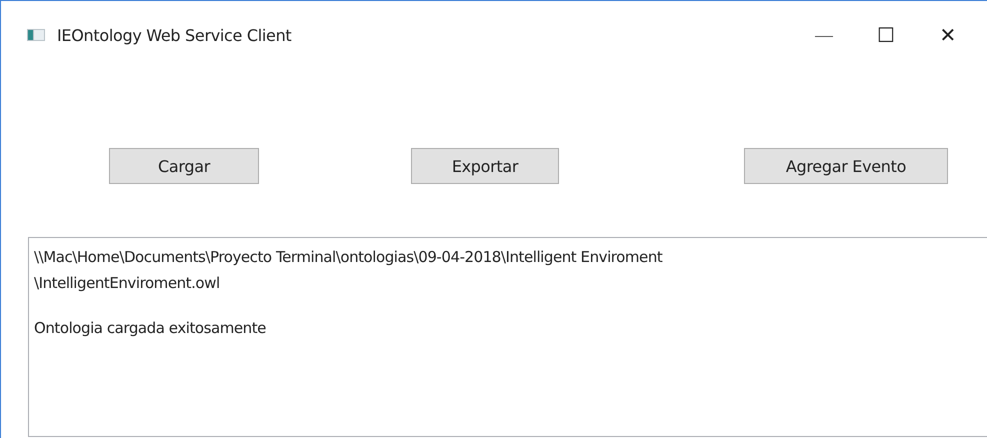 This screenshot has width=987, height=438. Describe the element at coordinates (846, 166) in the screenshot. I see `add-event-button: Agregar Evento` at that location.